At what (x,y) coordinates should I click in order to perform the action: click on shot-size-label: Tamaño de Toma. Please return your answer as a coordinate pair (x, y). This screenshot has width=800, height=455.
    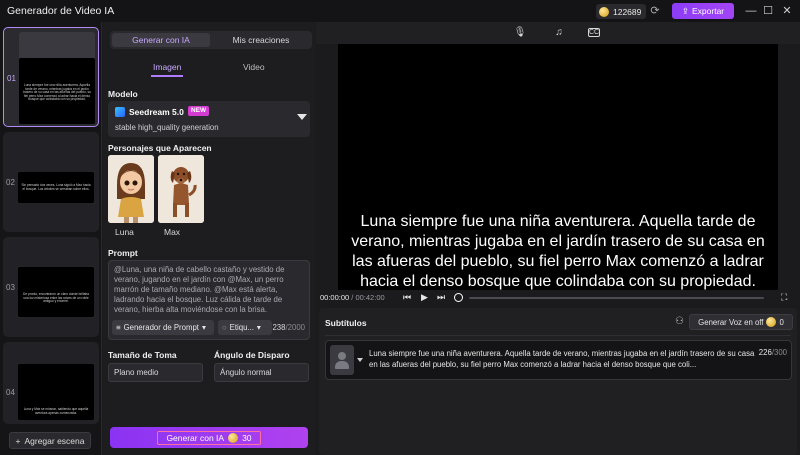
    Looking at the image, I should click on (142, 355).